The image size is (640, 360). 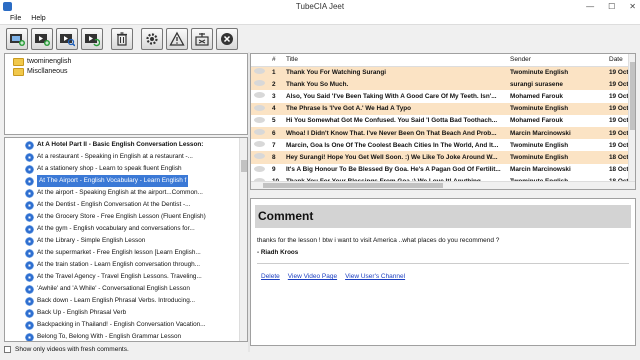 I want to click on row-number: 9, so click(x=274, y=170).